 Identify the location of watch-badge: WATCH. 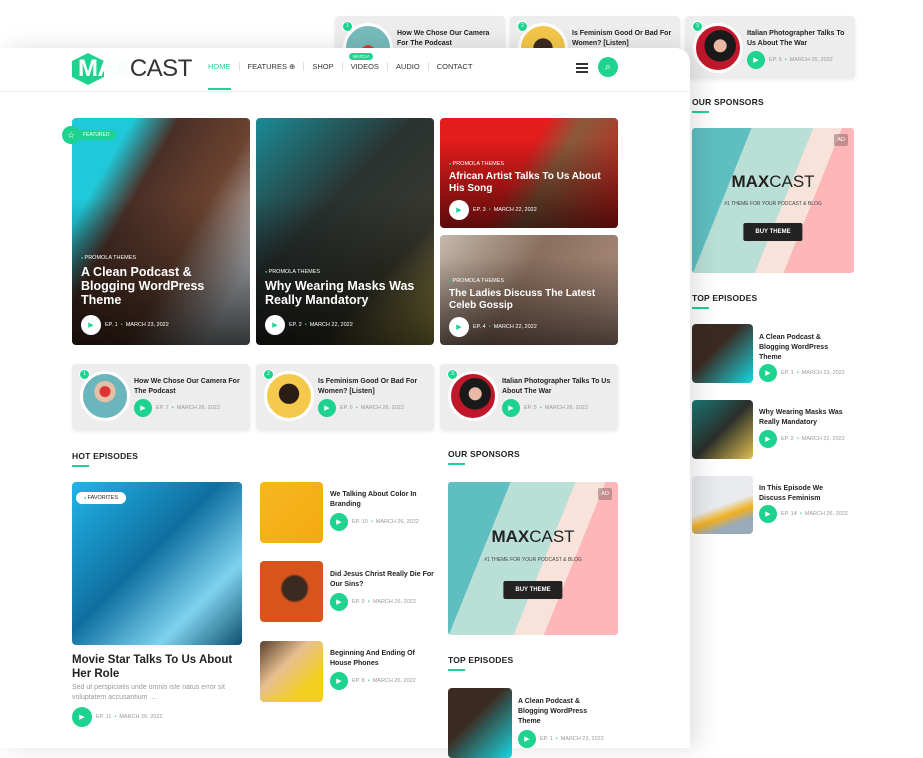
(360, 56).